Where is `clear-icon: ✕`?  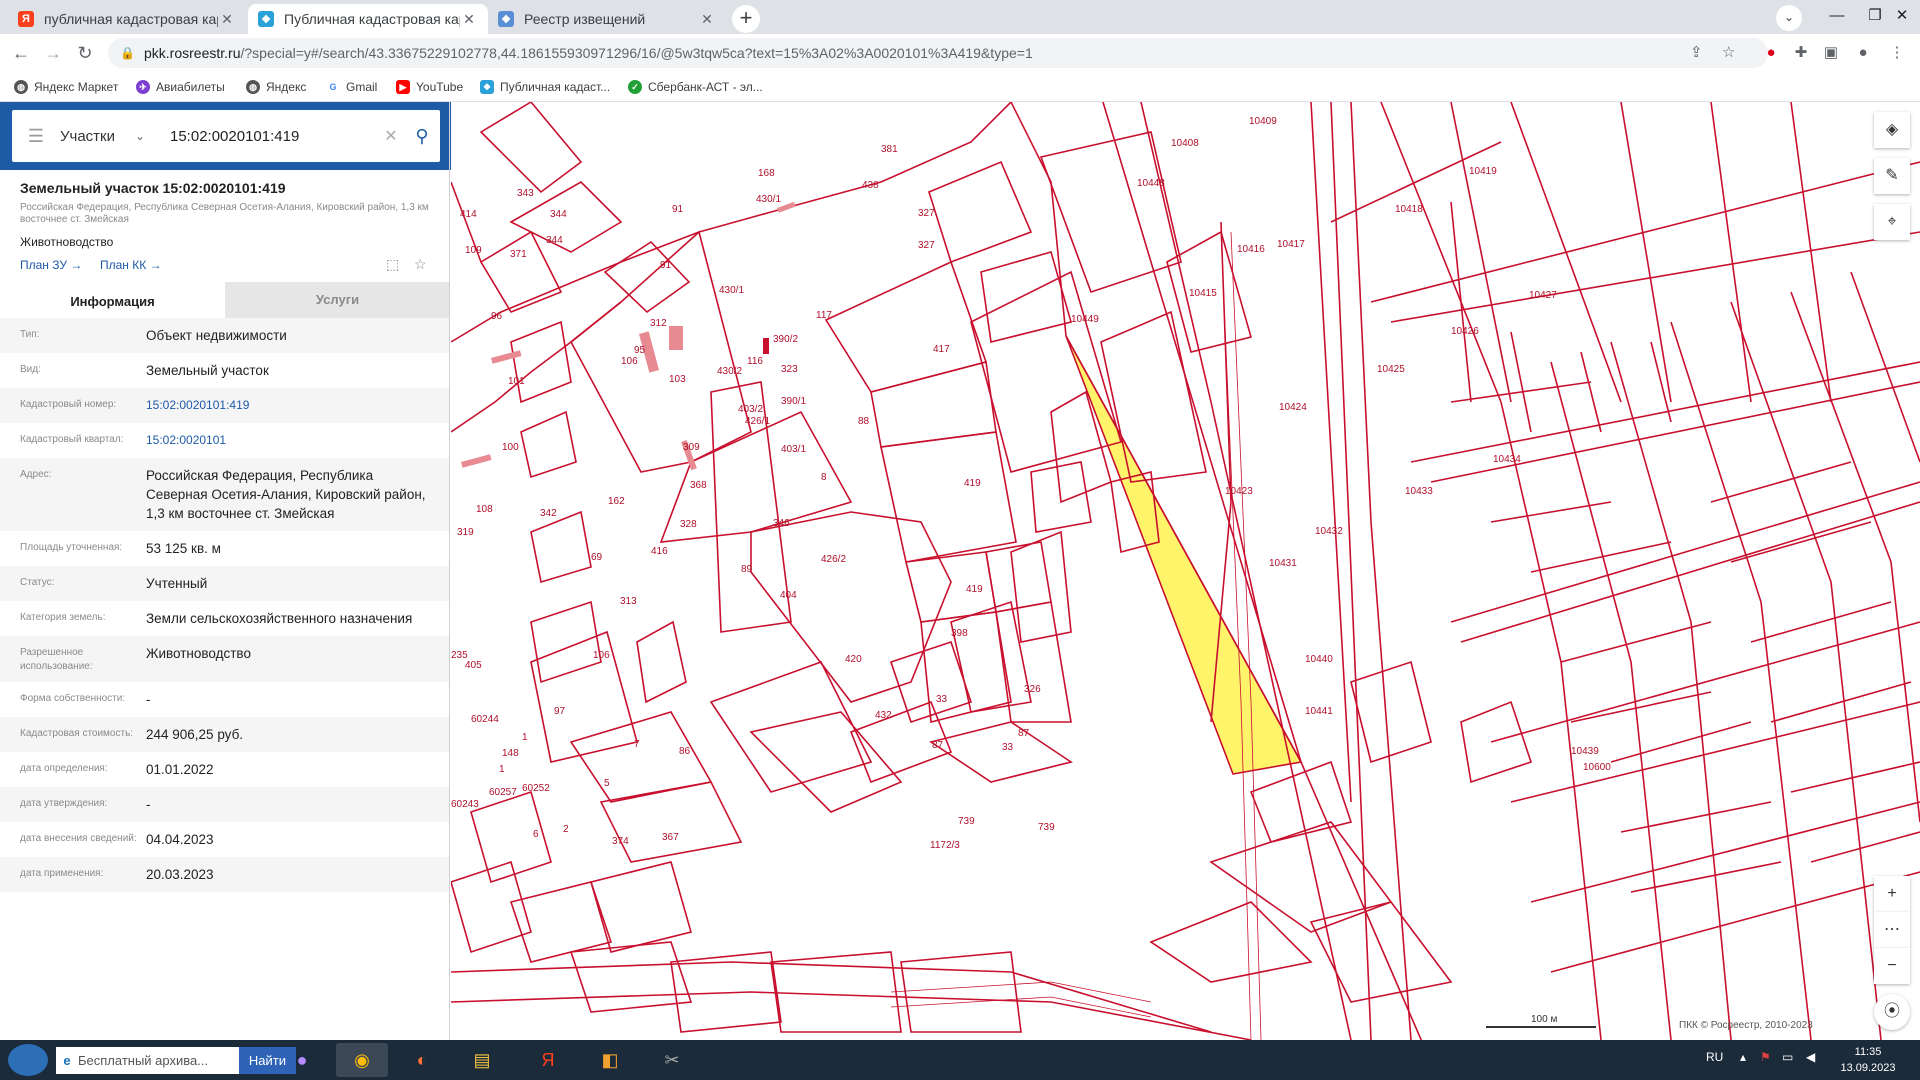
clear-icon: ✕ is located at coordinates (391, 136).